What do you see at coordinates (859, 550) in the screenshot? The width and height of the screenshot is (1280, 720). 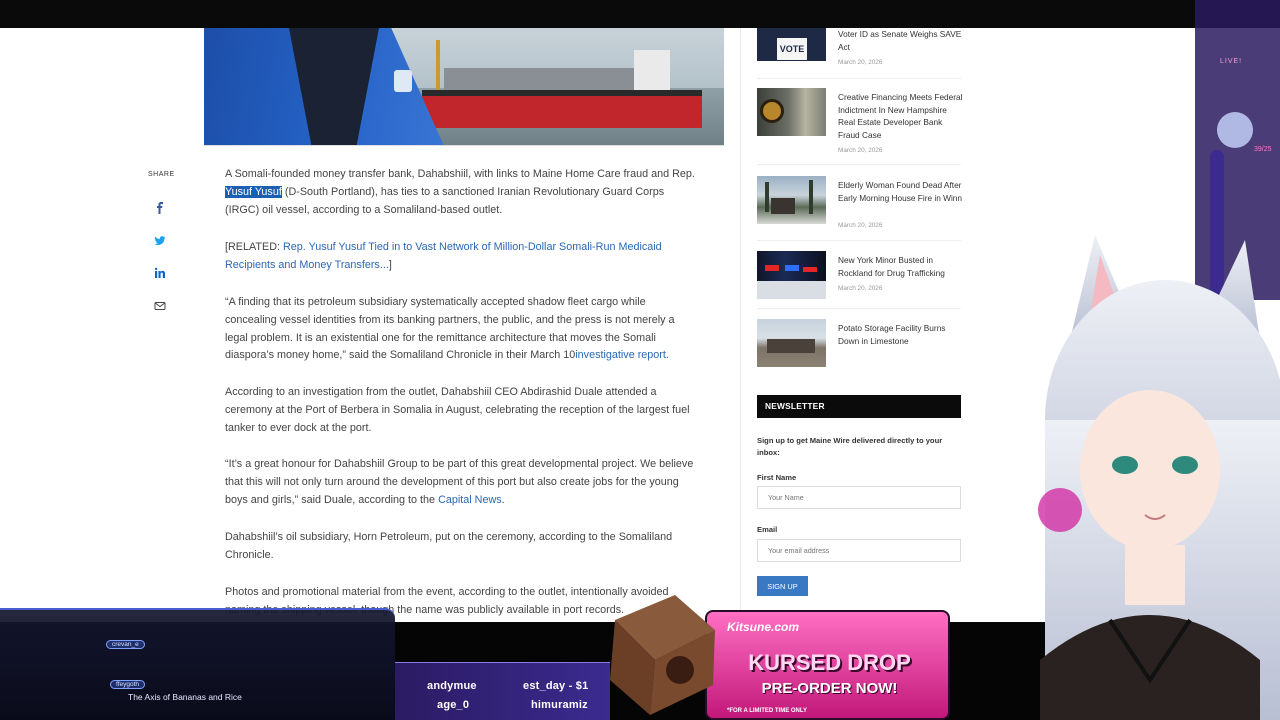 I see `email-input` at bounding box center [859, 550].